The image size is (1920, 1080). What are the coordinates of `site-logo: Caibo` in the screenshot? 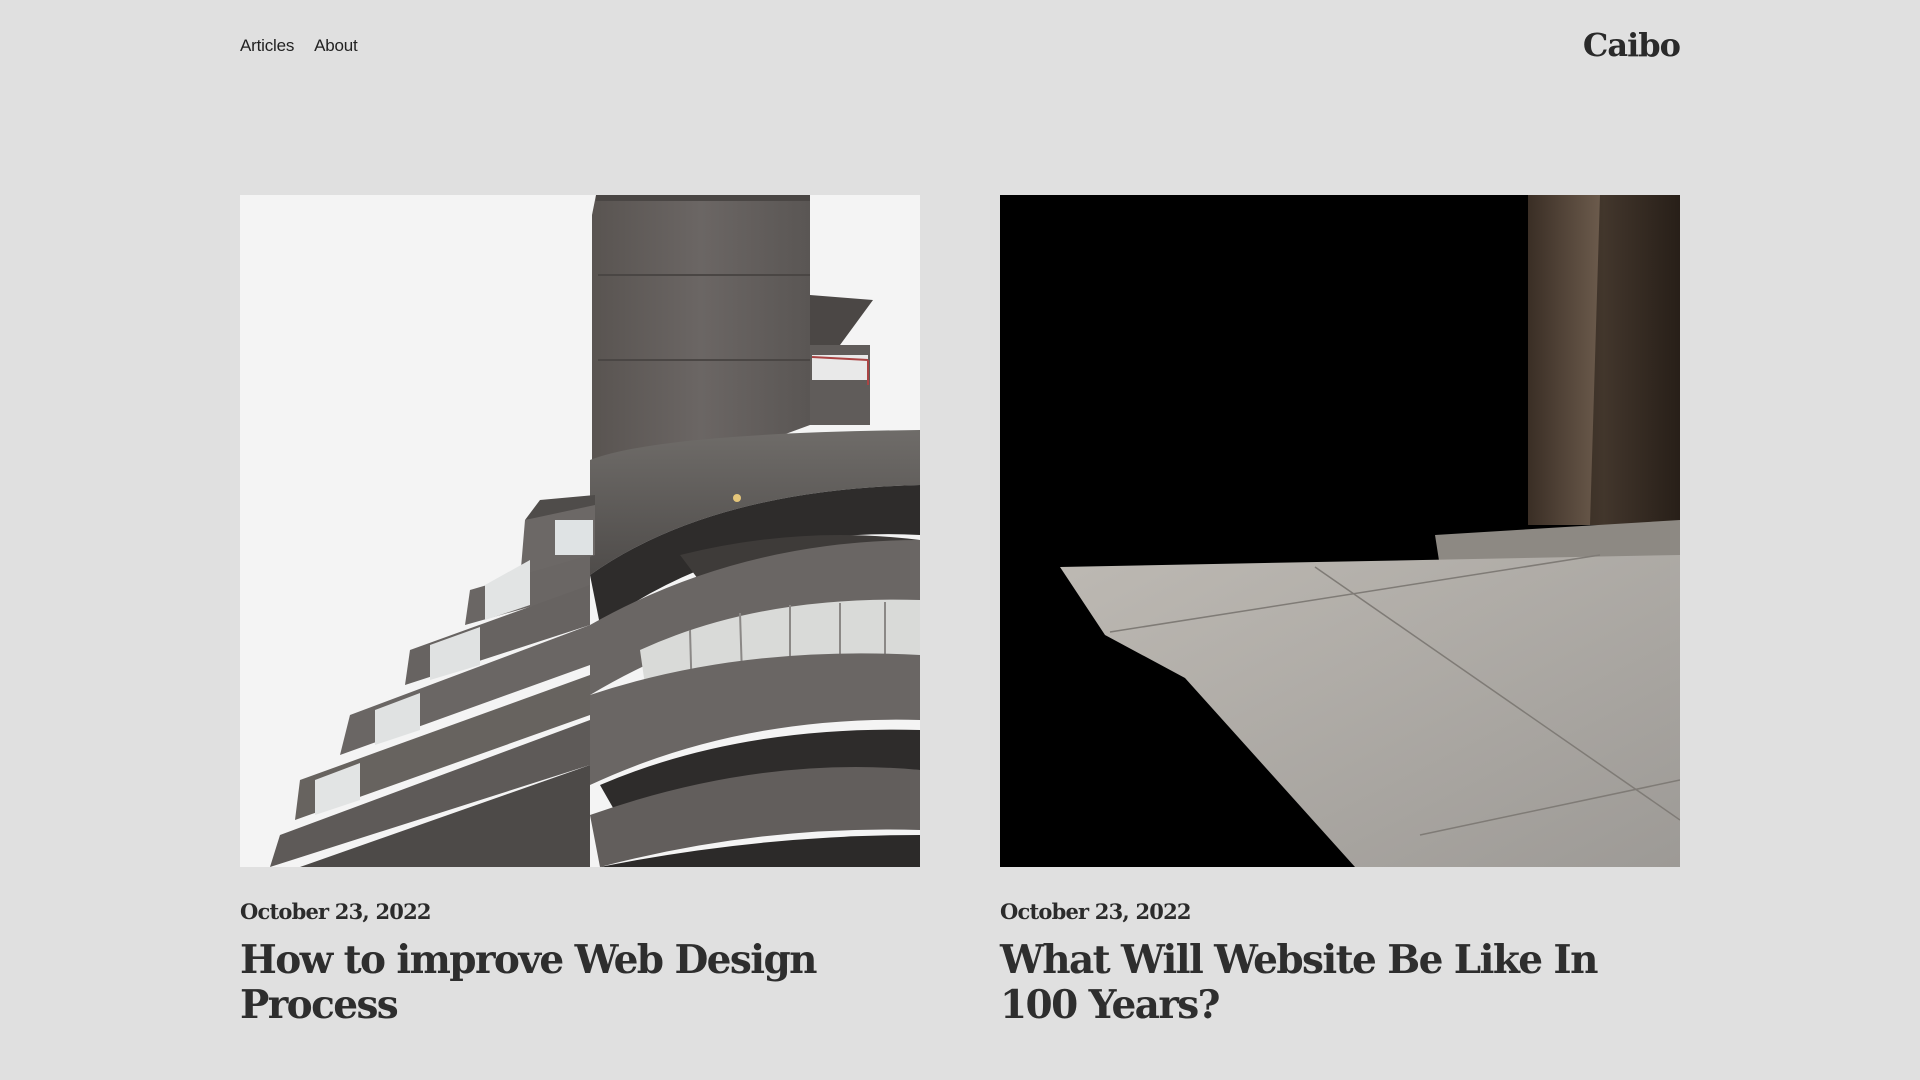 It's located at (1632, 45).